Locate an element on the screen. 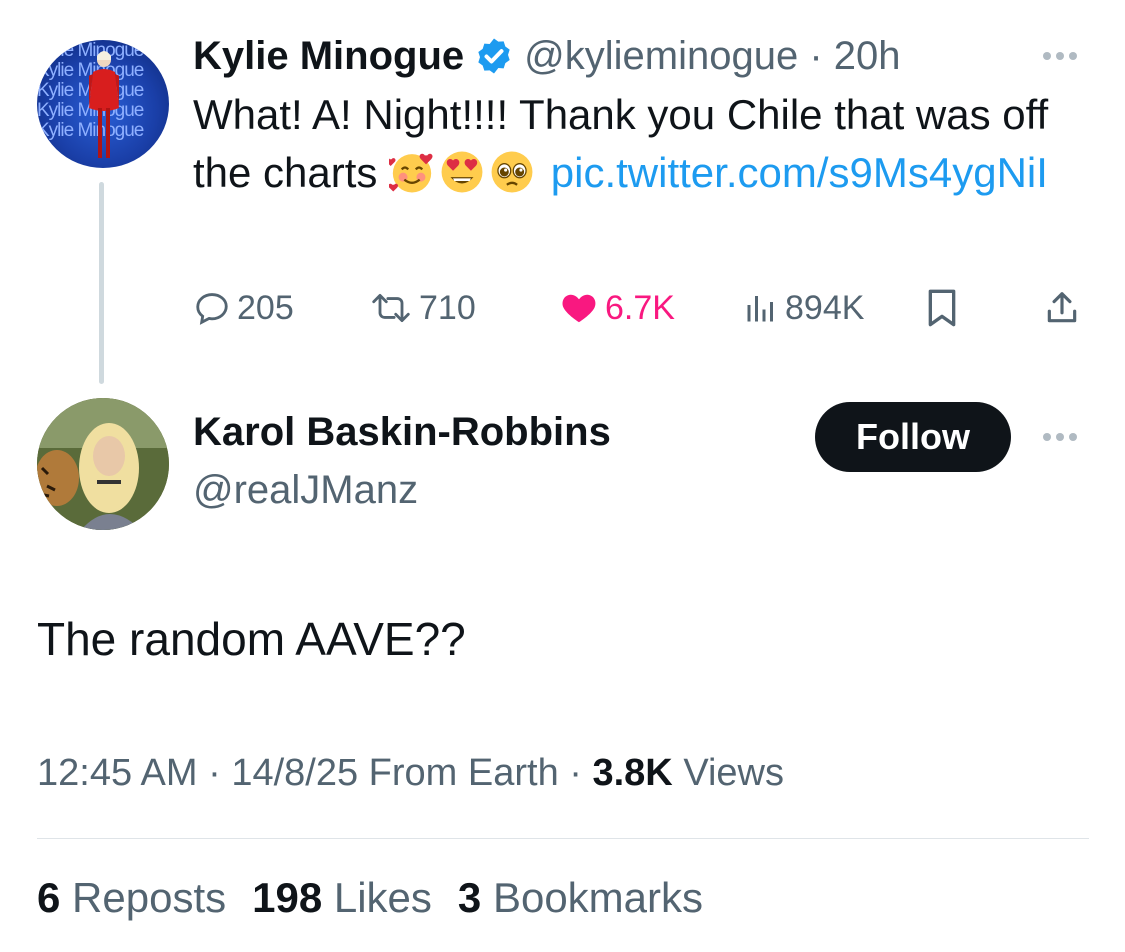 Image resolution: width=1125 pixels, height=952 pixels. parent-tweet-header: Kylie Minogue @kylieminogue · 20h is located at coordinates (547, 56).